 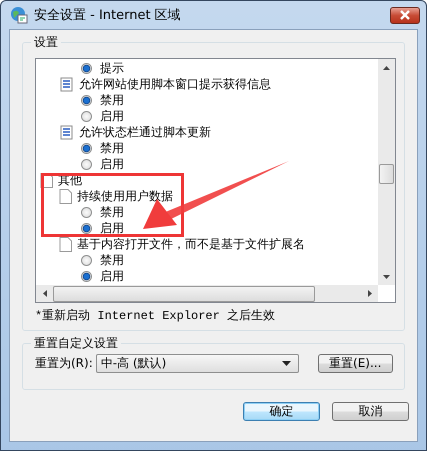 I want to click on scroll-down-icon, so click(x=386, y=276).